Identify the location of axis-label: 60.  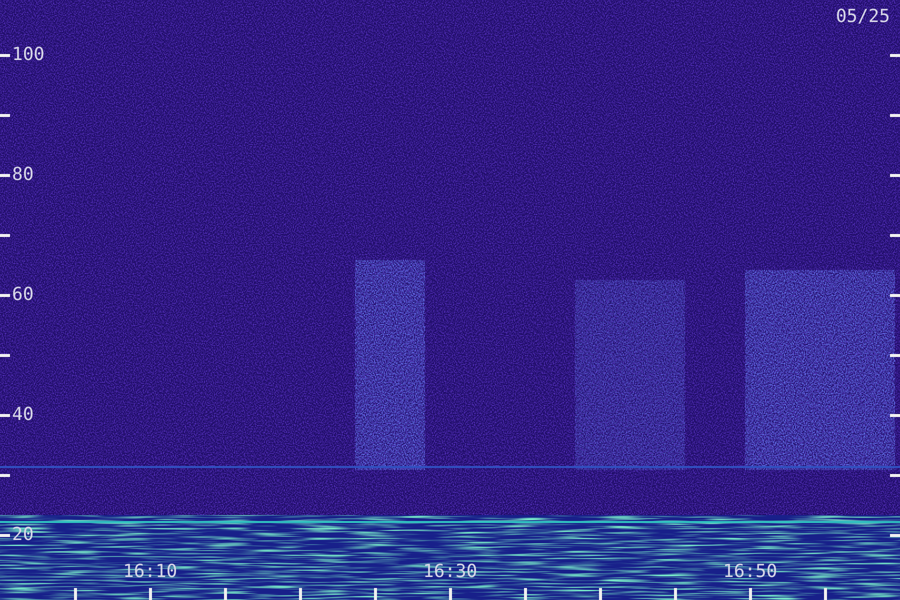
(23, 295).